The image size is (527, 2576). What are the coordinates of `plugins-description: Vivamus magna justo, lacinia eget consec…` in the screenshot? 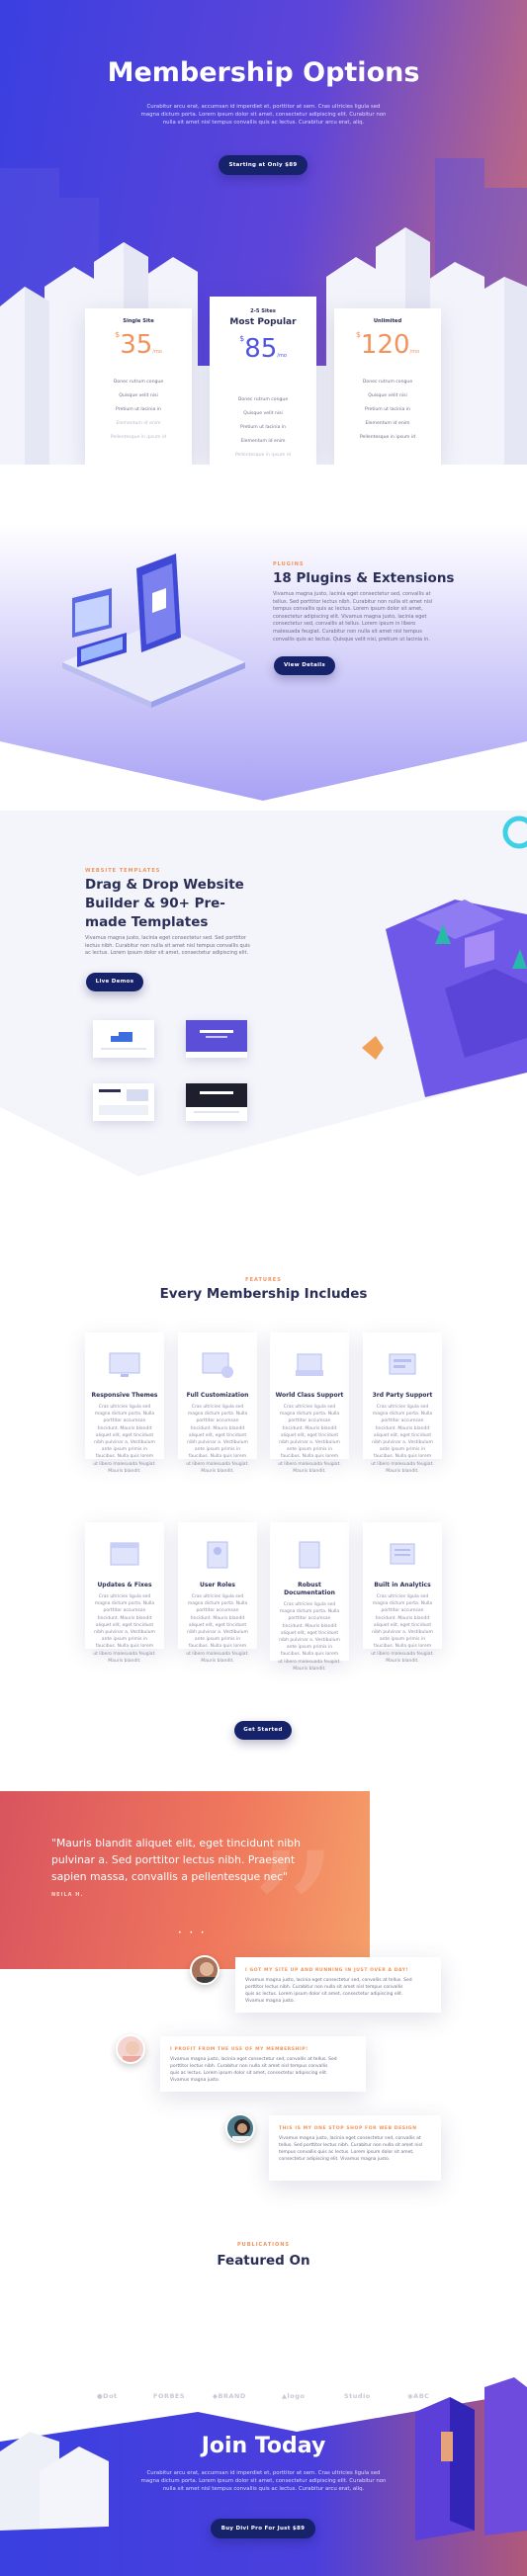 It's located at (353, 617).